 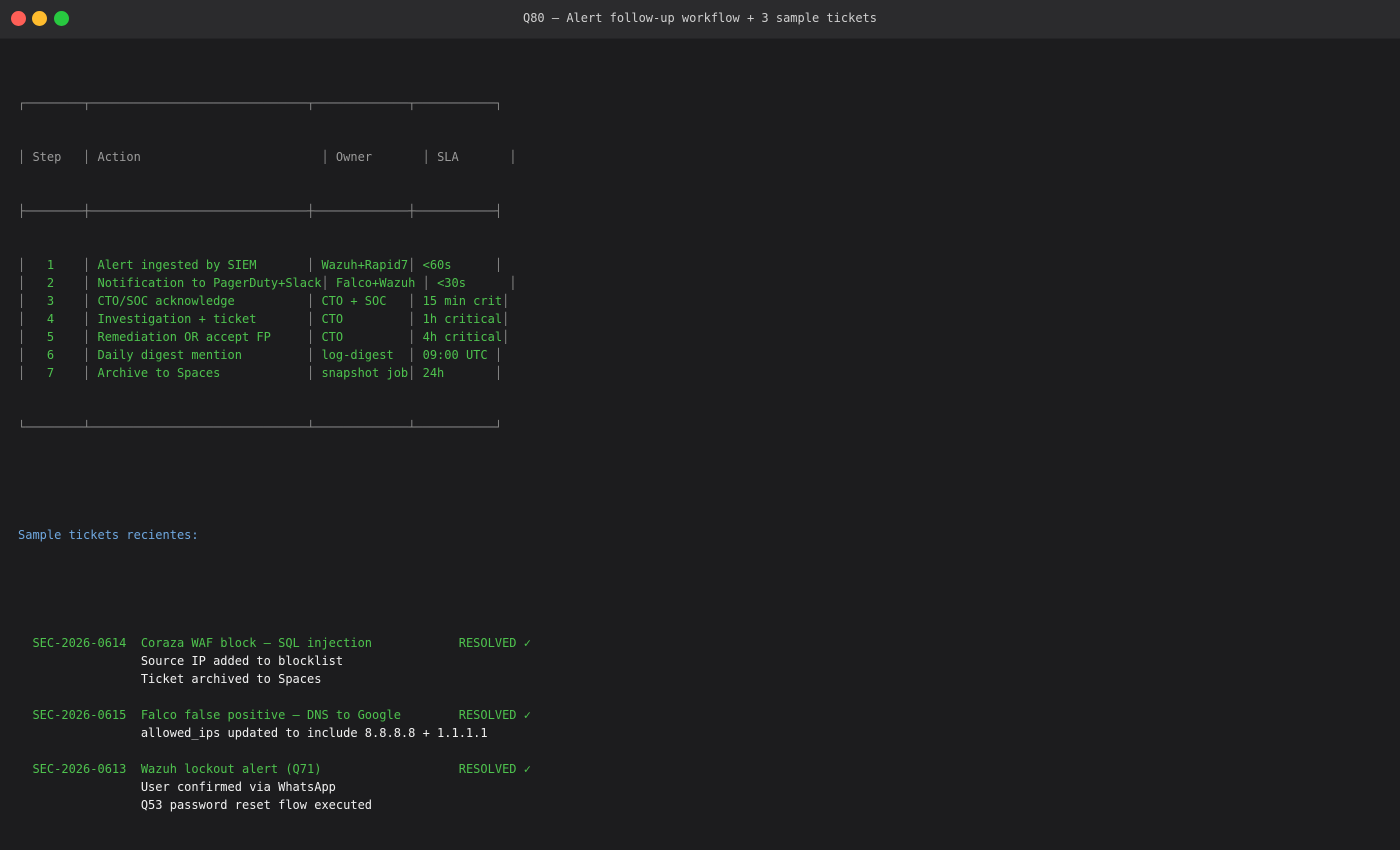 What do you see at coordinates (54, 337) in the screenshot?
I see `cell-step: 5` at bounding box center [54, 337].